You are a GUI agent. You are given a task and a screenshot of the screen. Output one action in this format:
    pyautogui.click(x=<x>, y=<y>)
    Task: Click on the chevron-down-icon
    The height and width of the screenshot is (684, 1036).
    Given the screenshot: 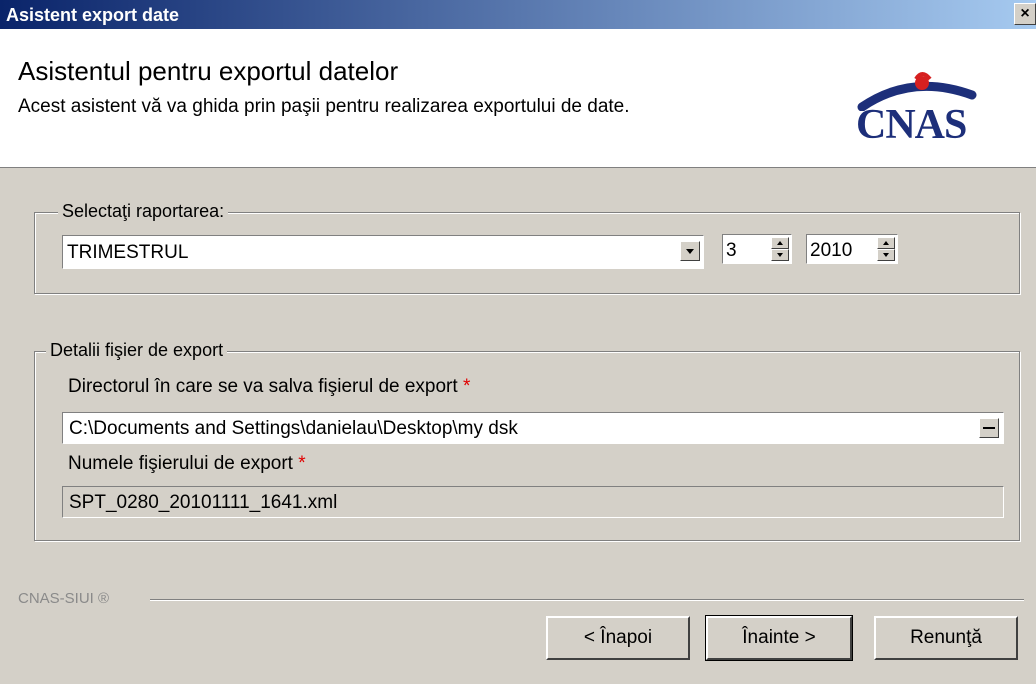 What is the action you would take?
    pyautogui.click(x=690, y=251)
    